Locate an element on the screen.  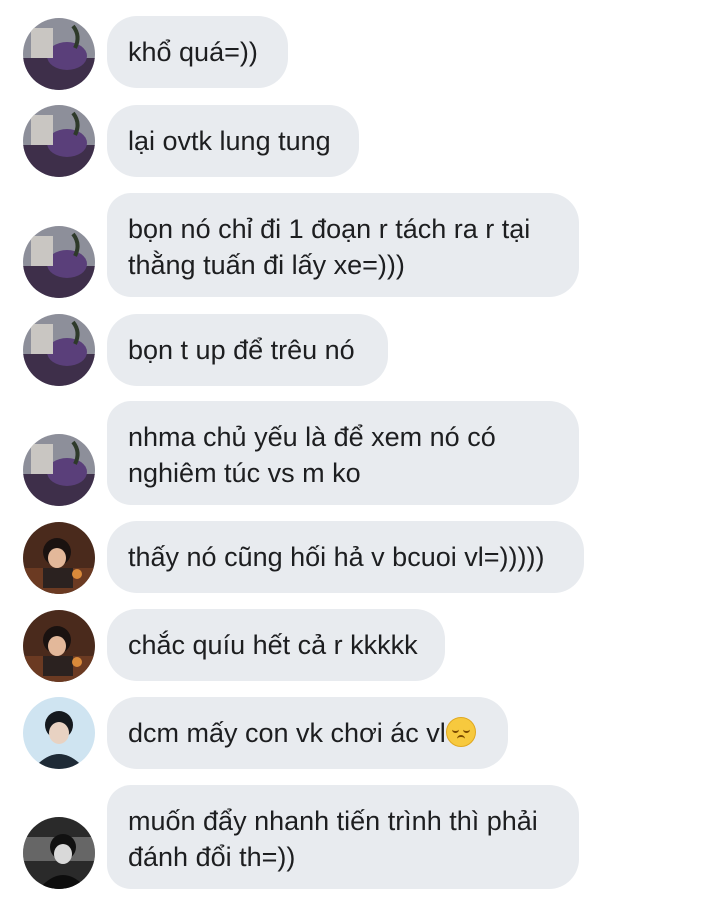
message-text: bọn t up để trêu nó is located at coordinates (241, 350).